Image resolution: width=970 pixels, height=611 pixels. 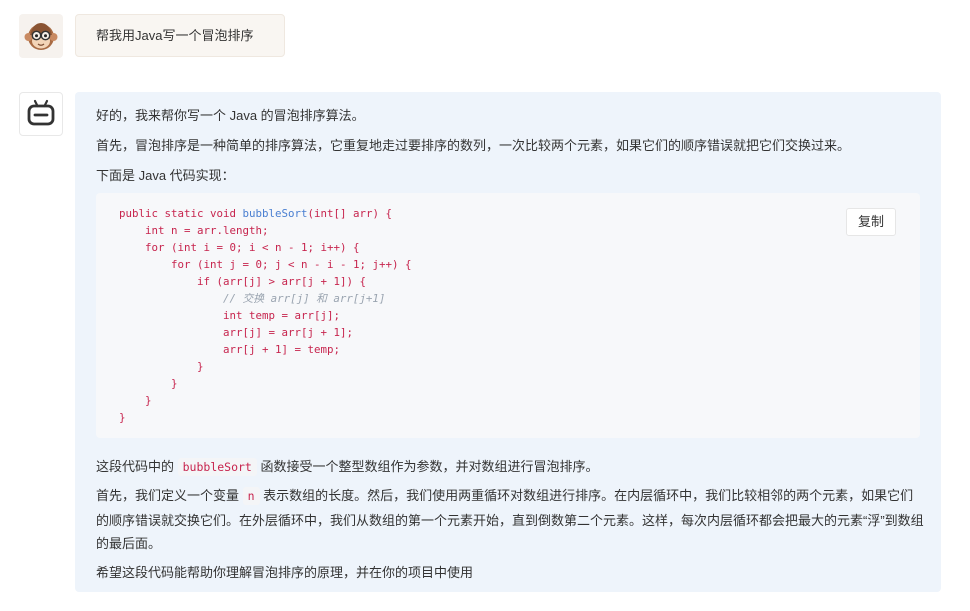 What do you see at coordinates (41, 114) in the screenshot?
I see `robot-avatar-icon` at bounding box center [41, 114].